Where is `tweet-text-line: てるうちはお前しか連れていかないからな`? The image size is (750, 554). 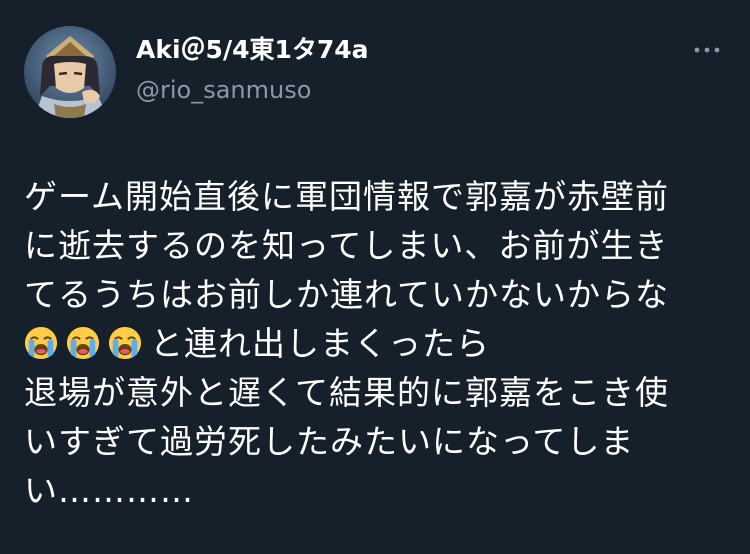 tweet-text-line: てるうちはお前しか連れていかないからな is located at coordinates (347, 294).